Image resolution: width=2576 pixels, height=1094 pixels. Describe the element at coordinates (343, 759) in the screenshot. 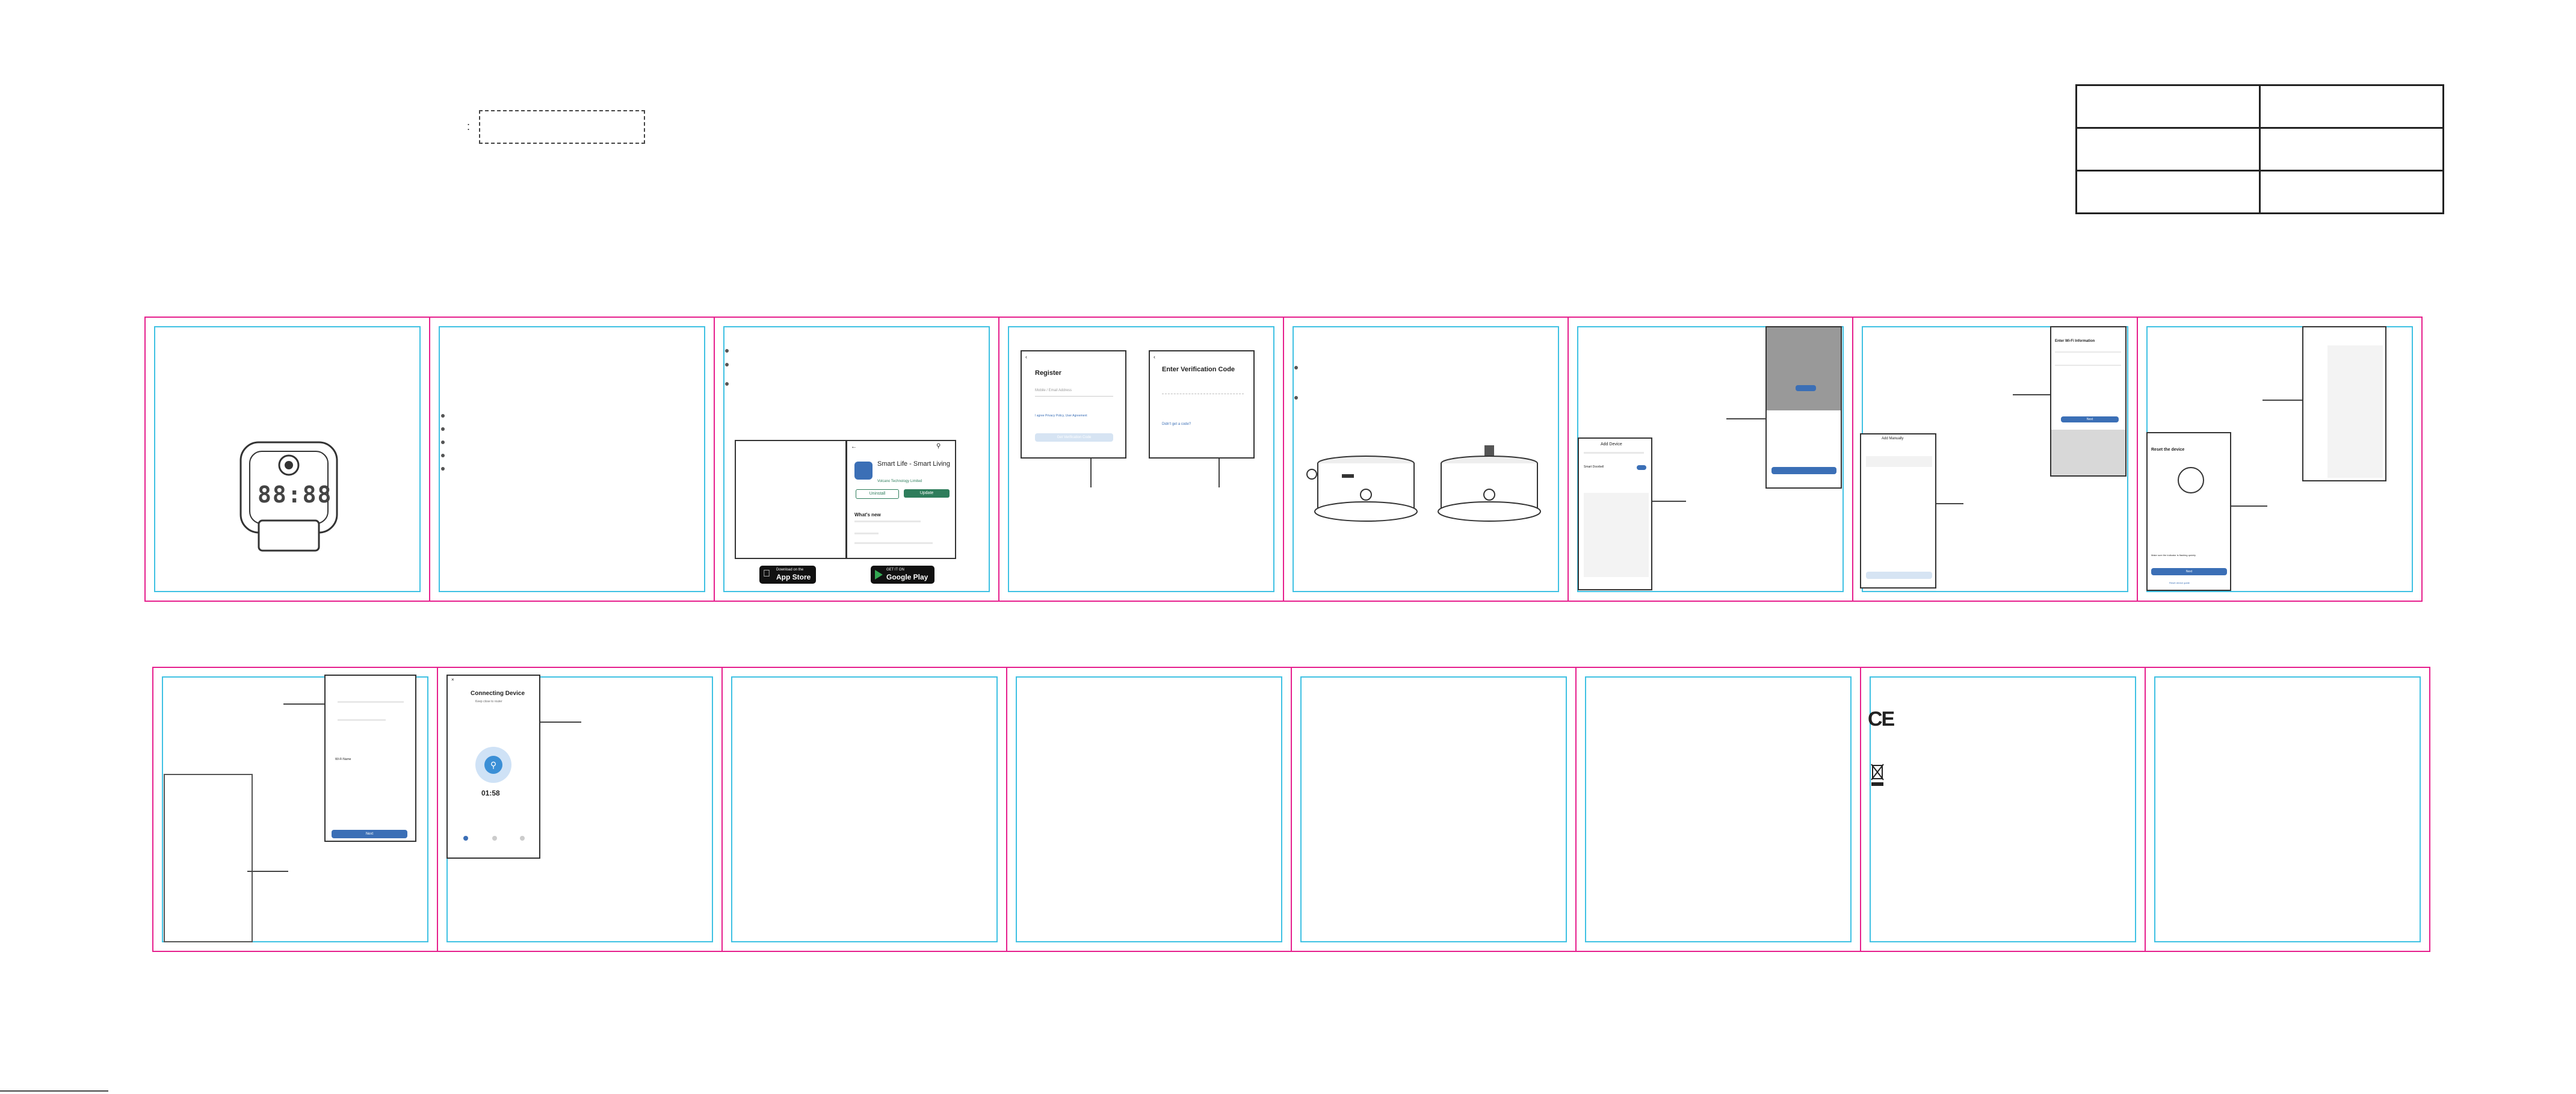

I see `wifi-name-item: Wi-Fi Name` at that location.